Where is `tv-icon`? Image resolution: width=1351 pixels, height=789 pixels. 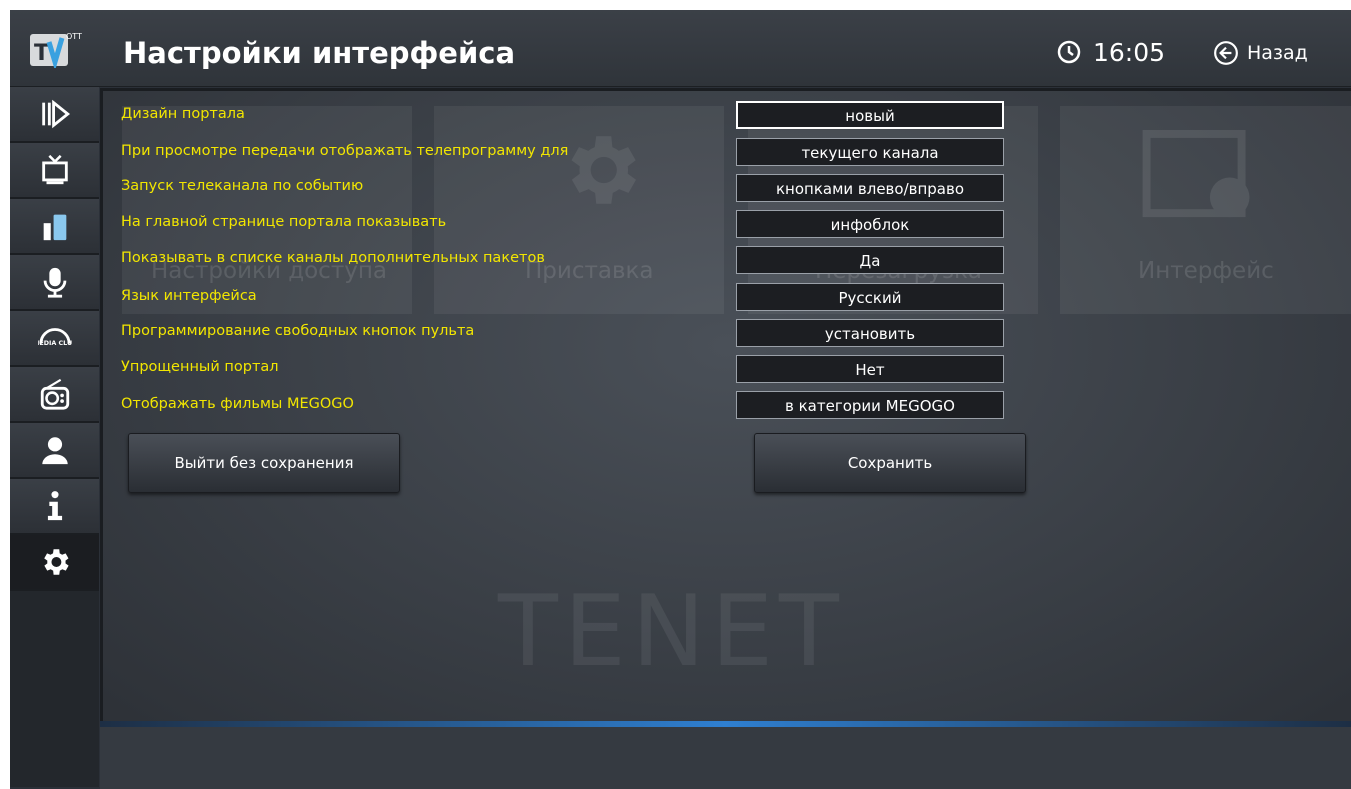
tv-icon is located at coordinates (54, 169).